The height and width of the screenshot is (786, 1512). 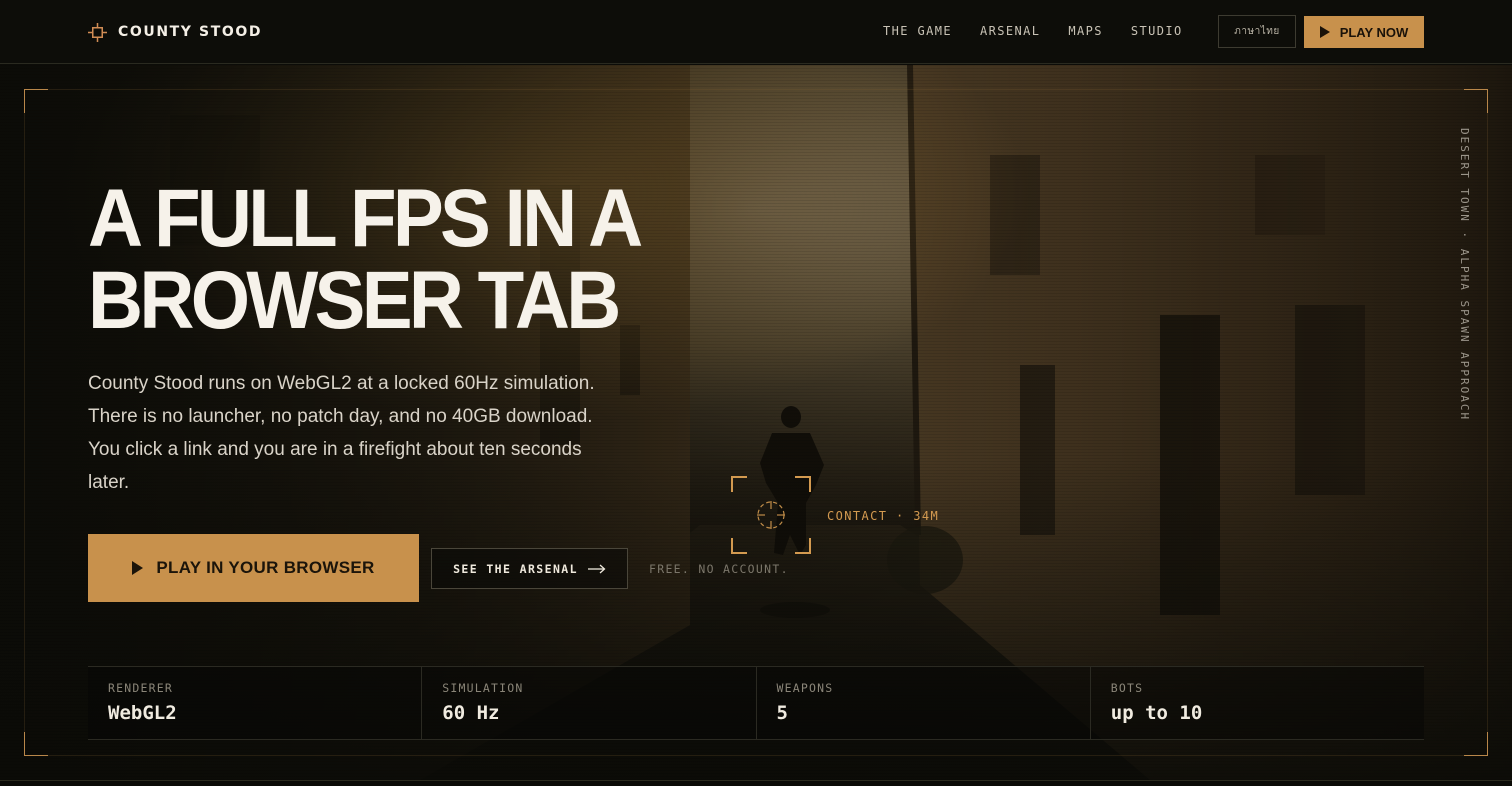 What do you see at coordinates (254, 703) in the screenshot?
I see `stat-renderer: RENDERER WebGL2` at bounding box center [254, 703].